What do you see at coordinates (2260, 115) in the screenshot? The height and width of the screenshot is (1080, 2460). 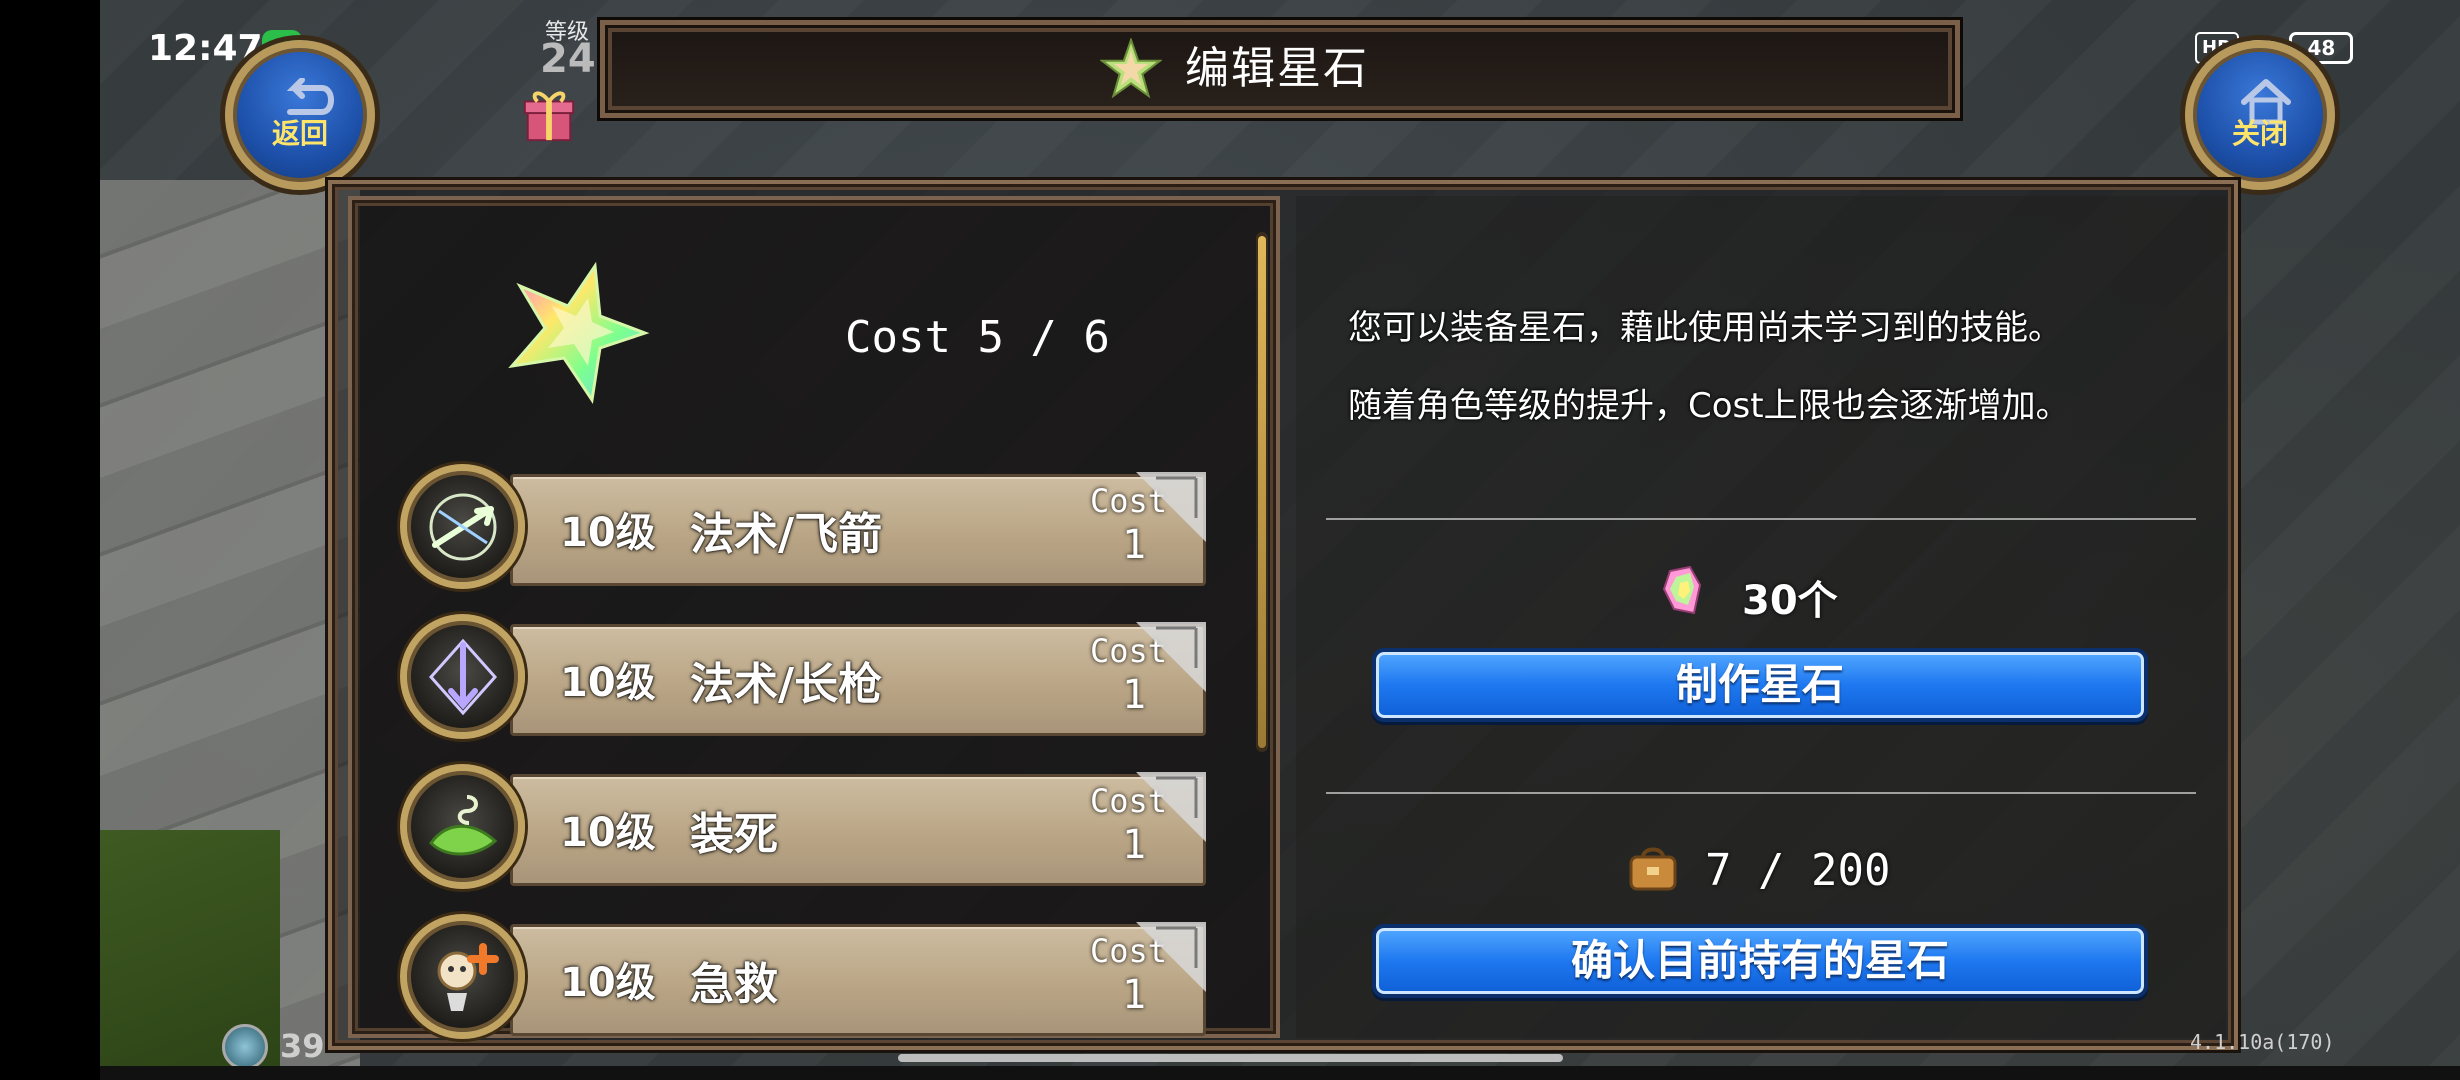 I see `close-button: 关闭` at bounding box center [2260, 115].